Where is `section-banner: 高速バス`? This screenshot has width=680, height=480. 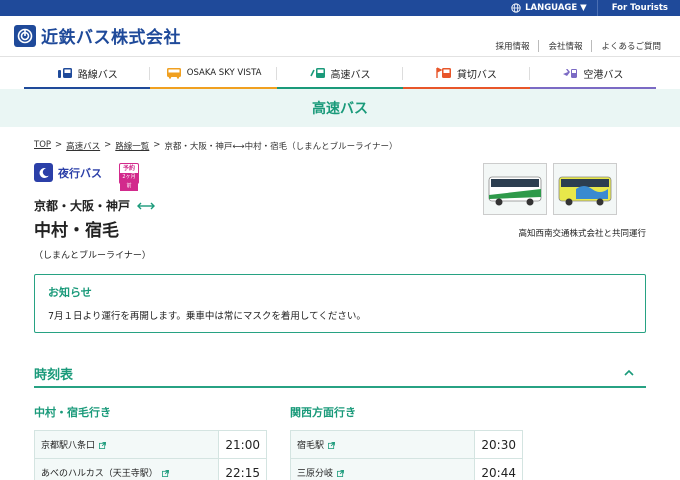 section-banner: 高速バス is located at coordinates (340, 108).